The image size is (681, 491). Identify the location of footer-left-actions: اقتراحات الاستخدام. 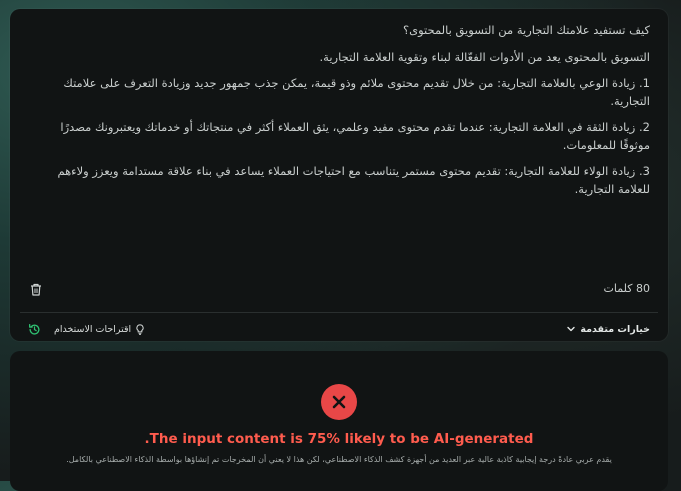
(86, 329).